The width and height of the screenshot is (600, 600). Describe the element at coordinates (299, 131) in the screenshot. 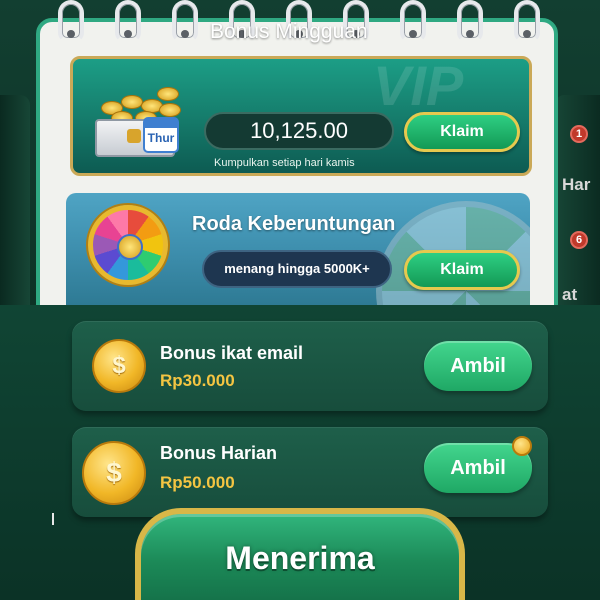

I see `weekly-bonus-amount: 10,125.00` at that location.